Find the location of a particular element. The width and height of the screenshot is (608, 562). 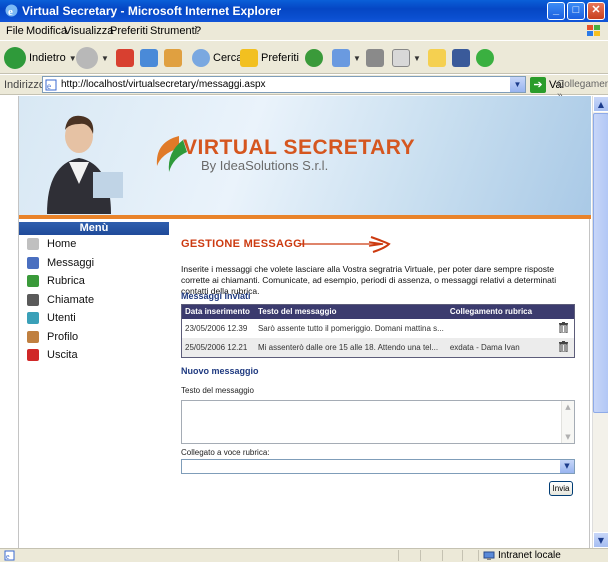

textarea-scrollbar: ▲ ▼ is located at coordinates (567, 422).